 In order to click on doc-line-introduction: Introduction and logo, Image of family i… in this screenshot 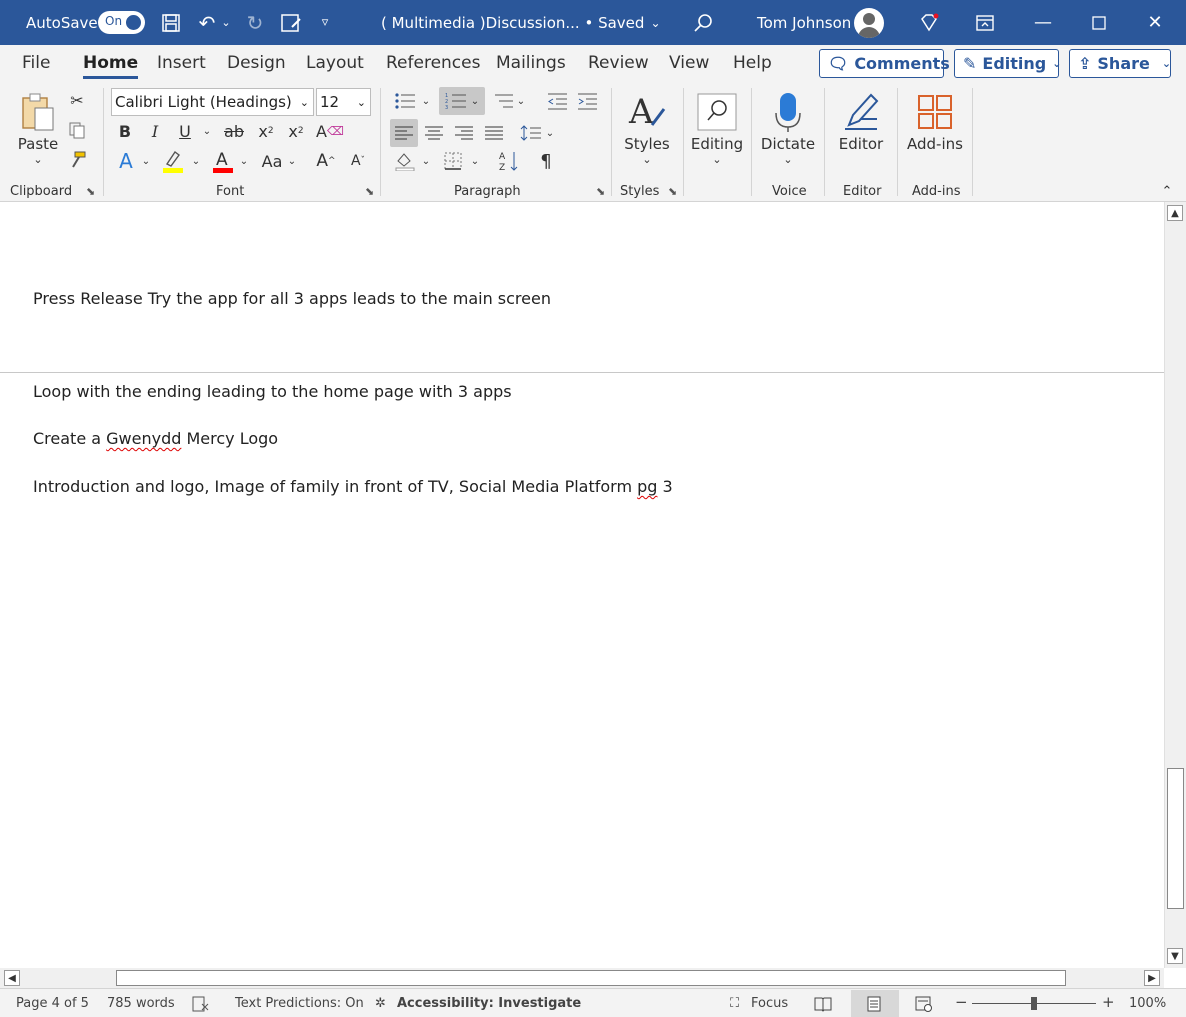, I will do `click(353, 486)`.